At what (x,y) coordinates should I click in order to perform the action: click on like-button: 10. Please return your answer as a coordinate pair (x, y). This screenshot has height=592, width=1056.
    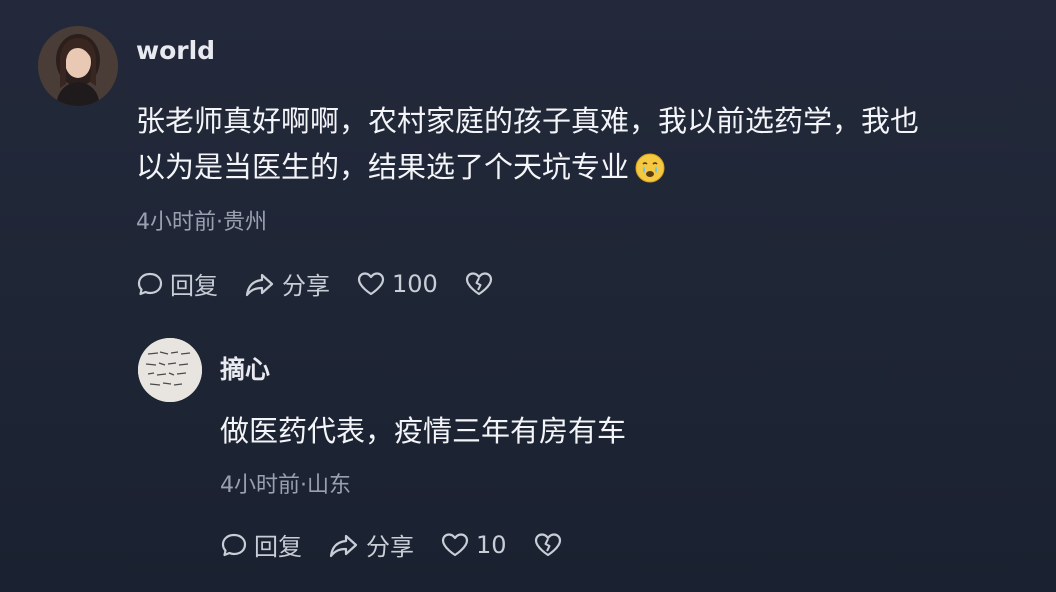
    Looking at the image, I should click on (473, 545).